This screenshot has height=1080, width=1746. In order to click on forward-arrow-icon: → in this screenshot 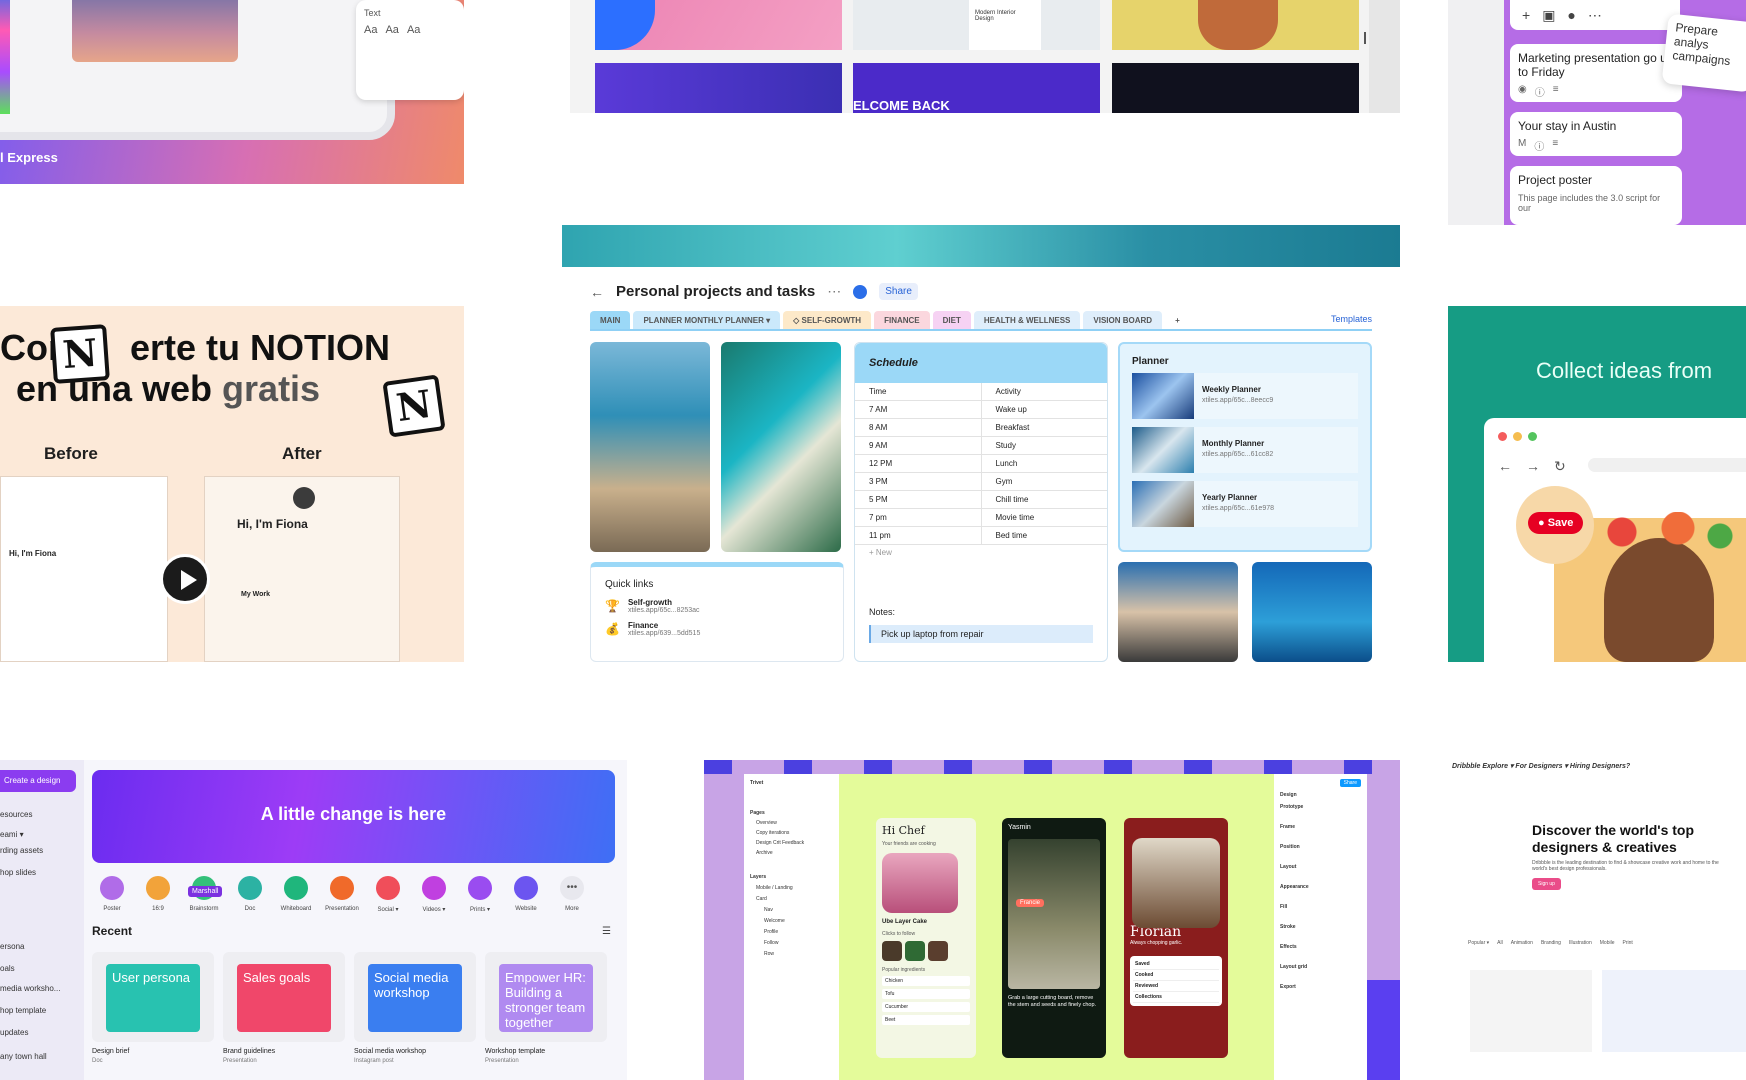, I will do `click(1533, 466)`.